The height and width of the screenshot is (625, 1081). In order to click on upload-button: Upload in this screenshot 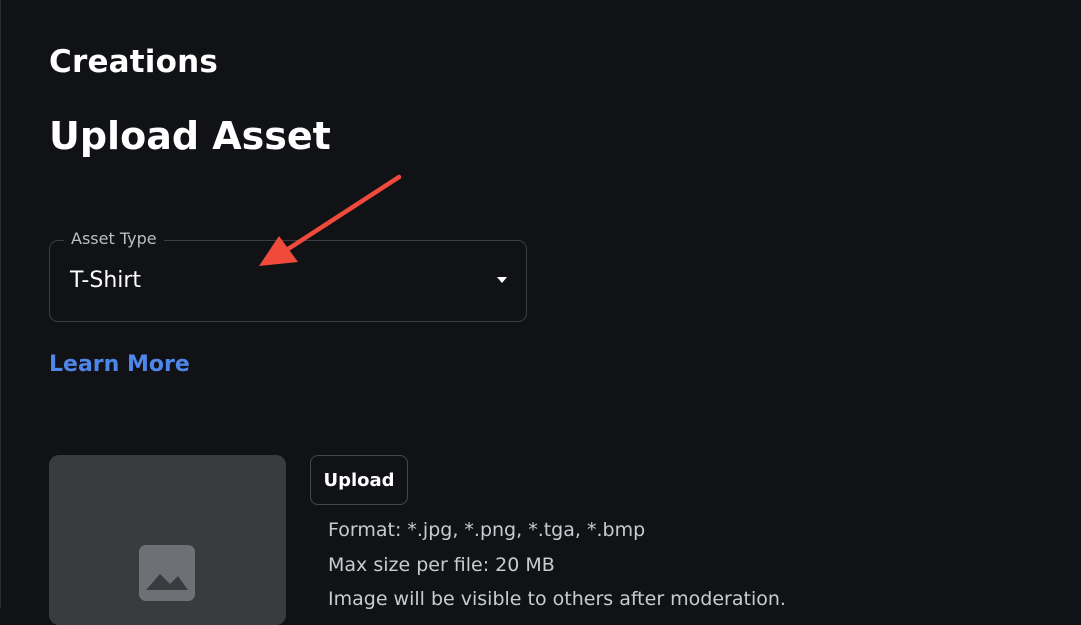, I will do `click(359, 480)`.